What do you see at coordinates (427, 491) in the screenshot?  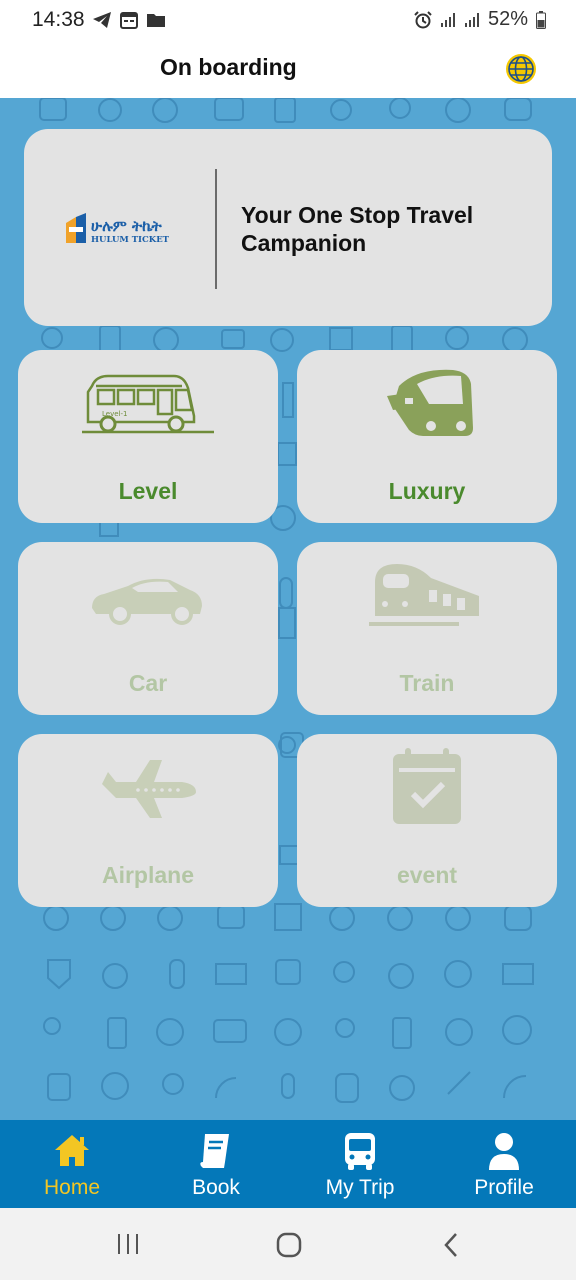 I see `service-label: Luxury` at bounding box center [427, 491].